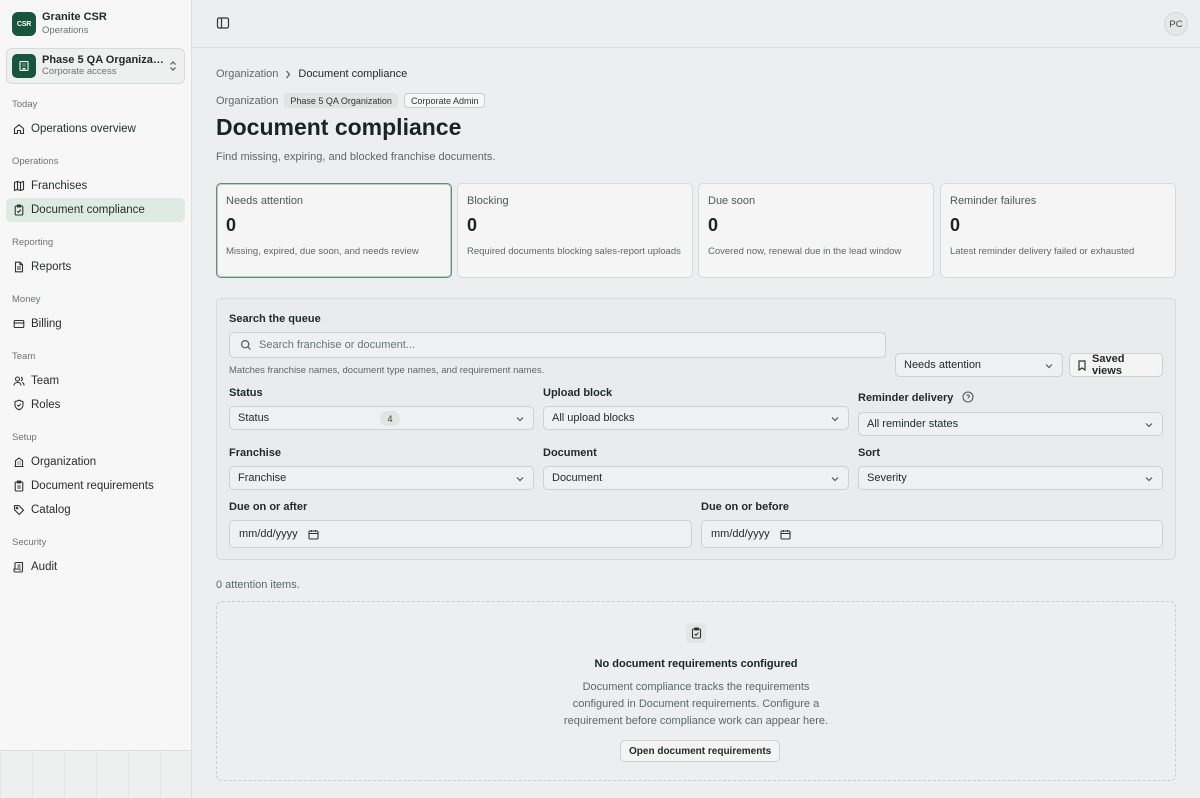  Describe the element at coordinates (288, 74) in the screenshot. I see `chevron-right-icon` at that location.